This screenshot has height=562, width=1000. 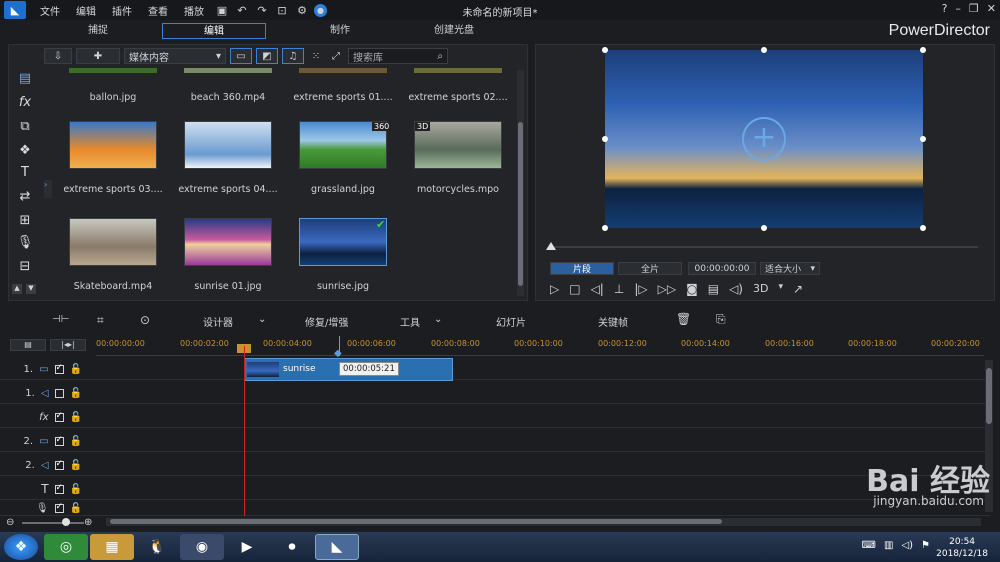 What do you see at coordinates (158, 10) in the screenshot?
I see `menu-view: 查看` at bounding box center [158, 10].